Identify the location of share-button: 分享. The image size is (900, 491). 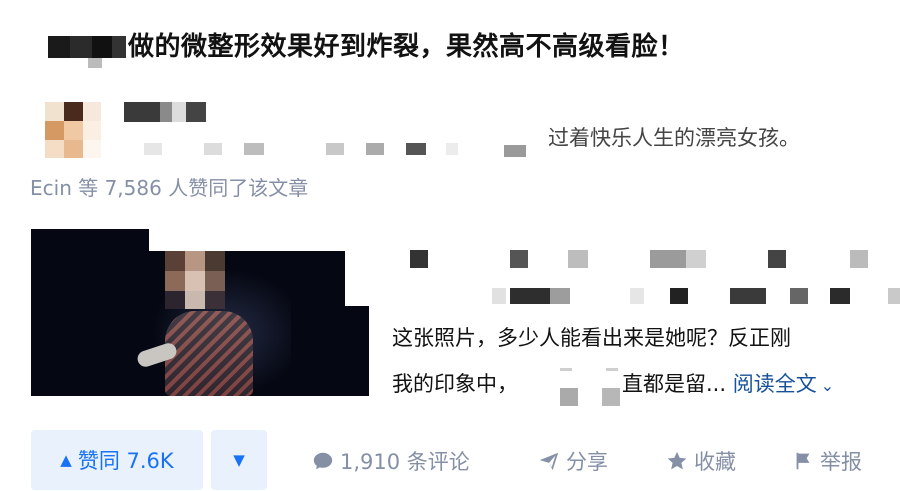
(573, 461).